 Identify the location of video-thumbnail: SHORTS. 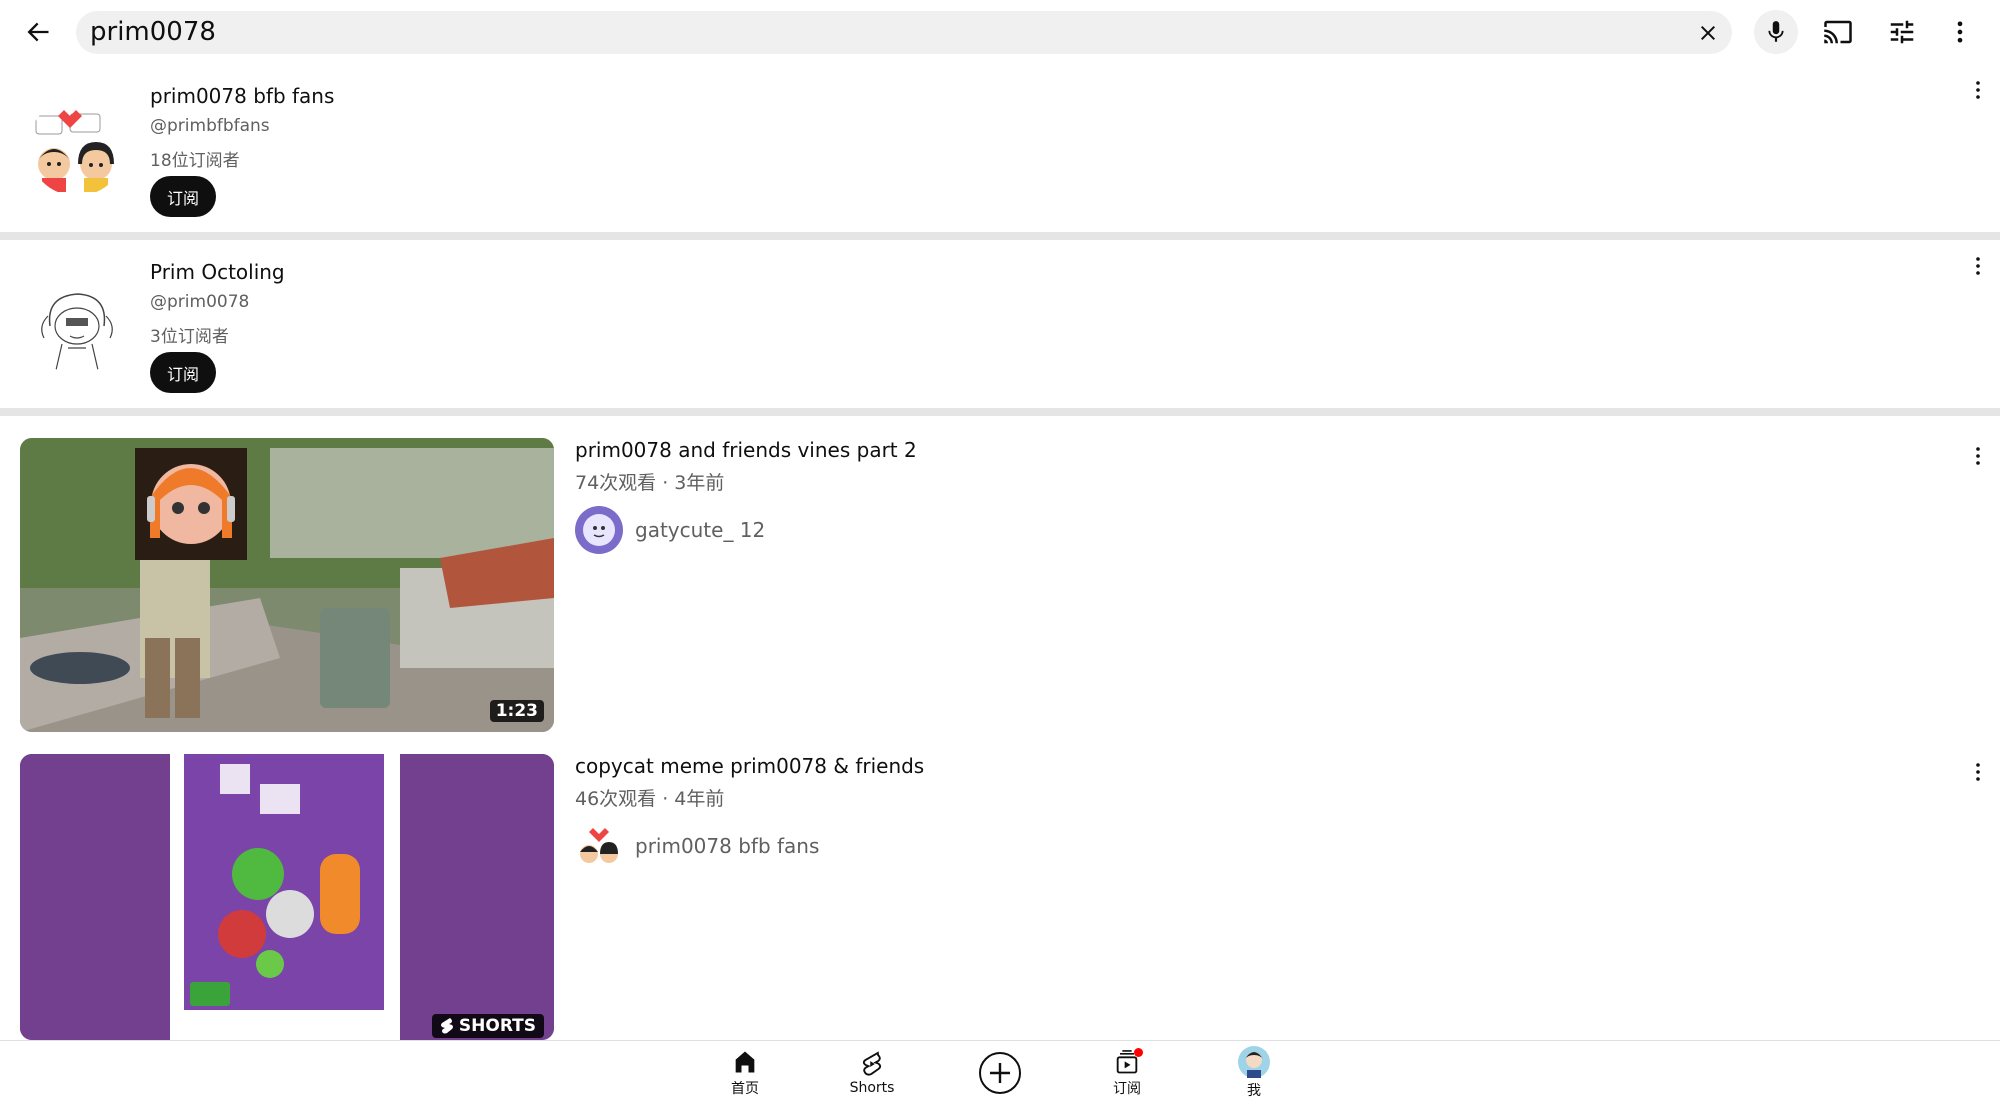
(287, 897).